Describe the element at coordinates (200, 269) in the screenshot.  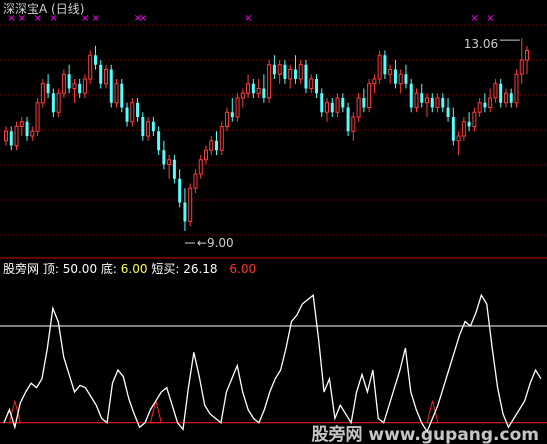
I see `short-buy-value: 26.18` at that location.